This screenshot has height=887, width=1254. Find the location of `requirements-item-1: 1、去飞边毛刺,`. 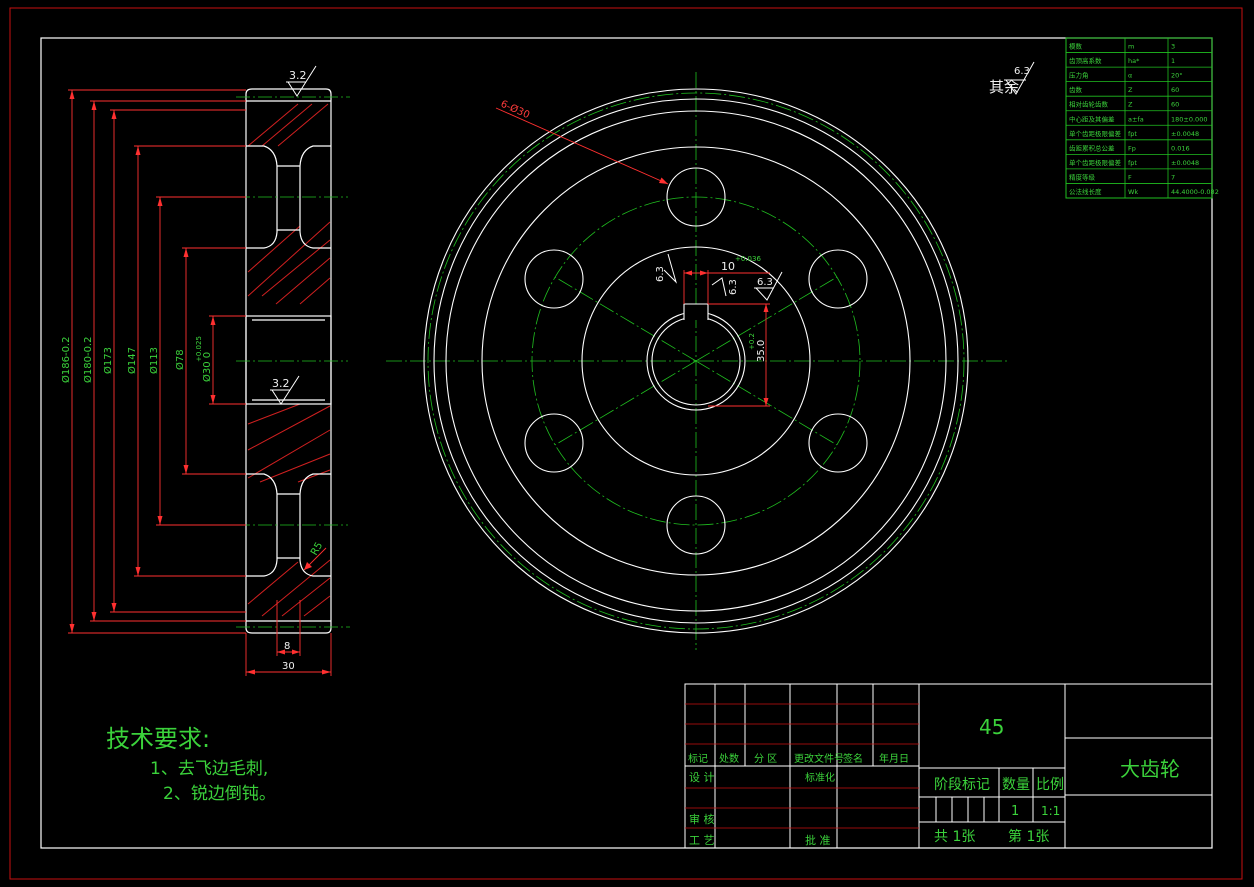

requirements-item-1: 1、去飞边毛刺, is located at coordinates (209, 769).